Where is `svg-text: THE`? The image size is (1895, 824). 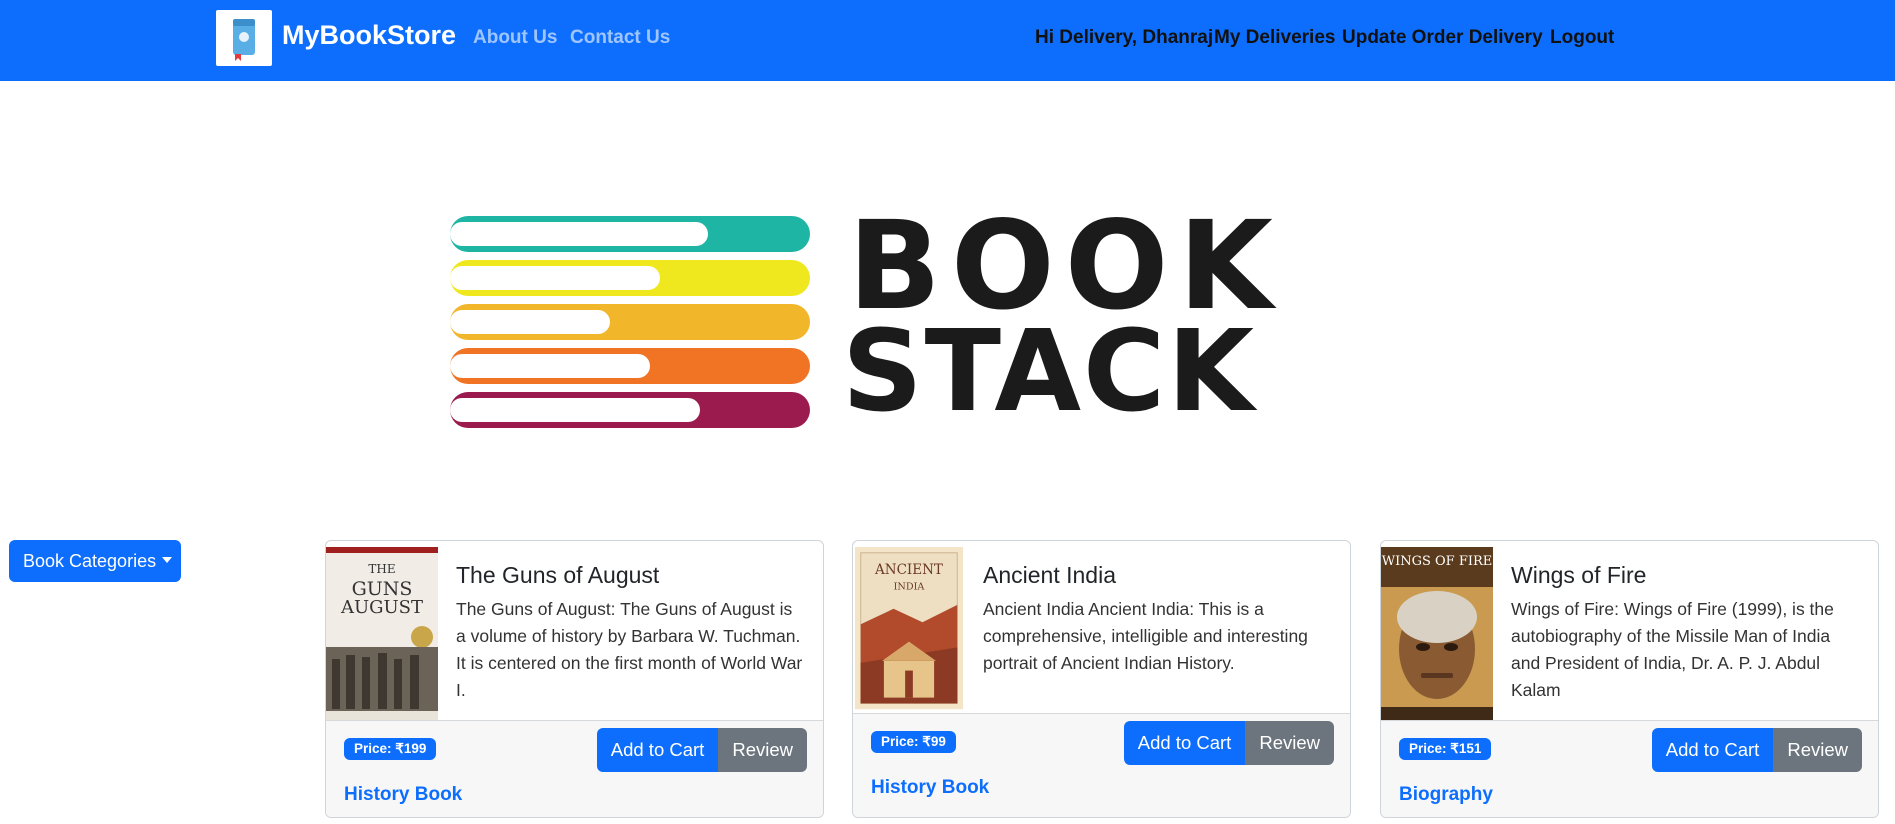
svg-text: THE is located at coordinates (381, 569).